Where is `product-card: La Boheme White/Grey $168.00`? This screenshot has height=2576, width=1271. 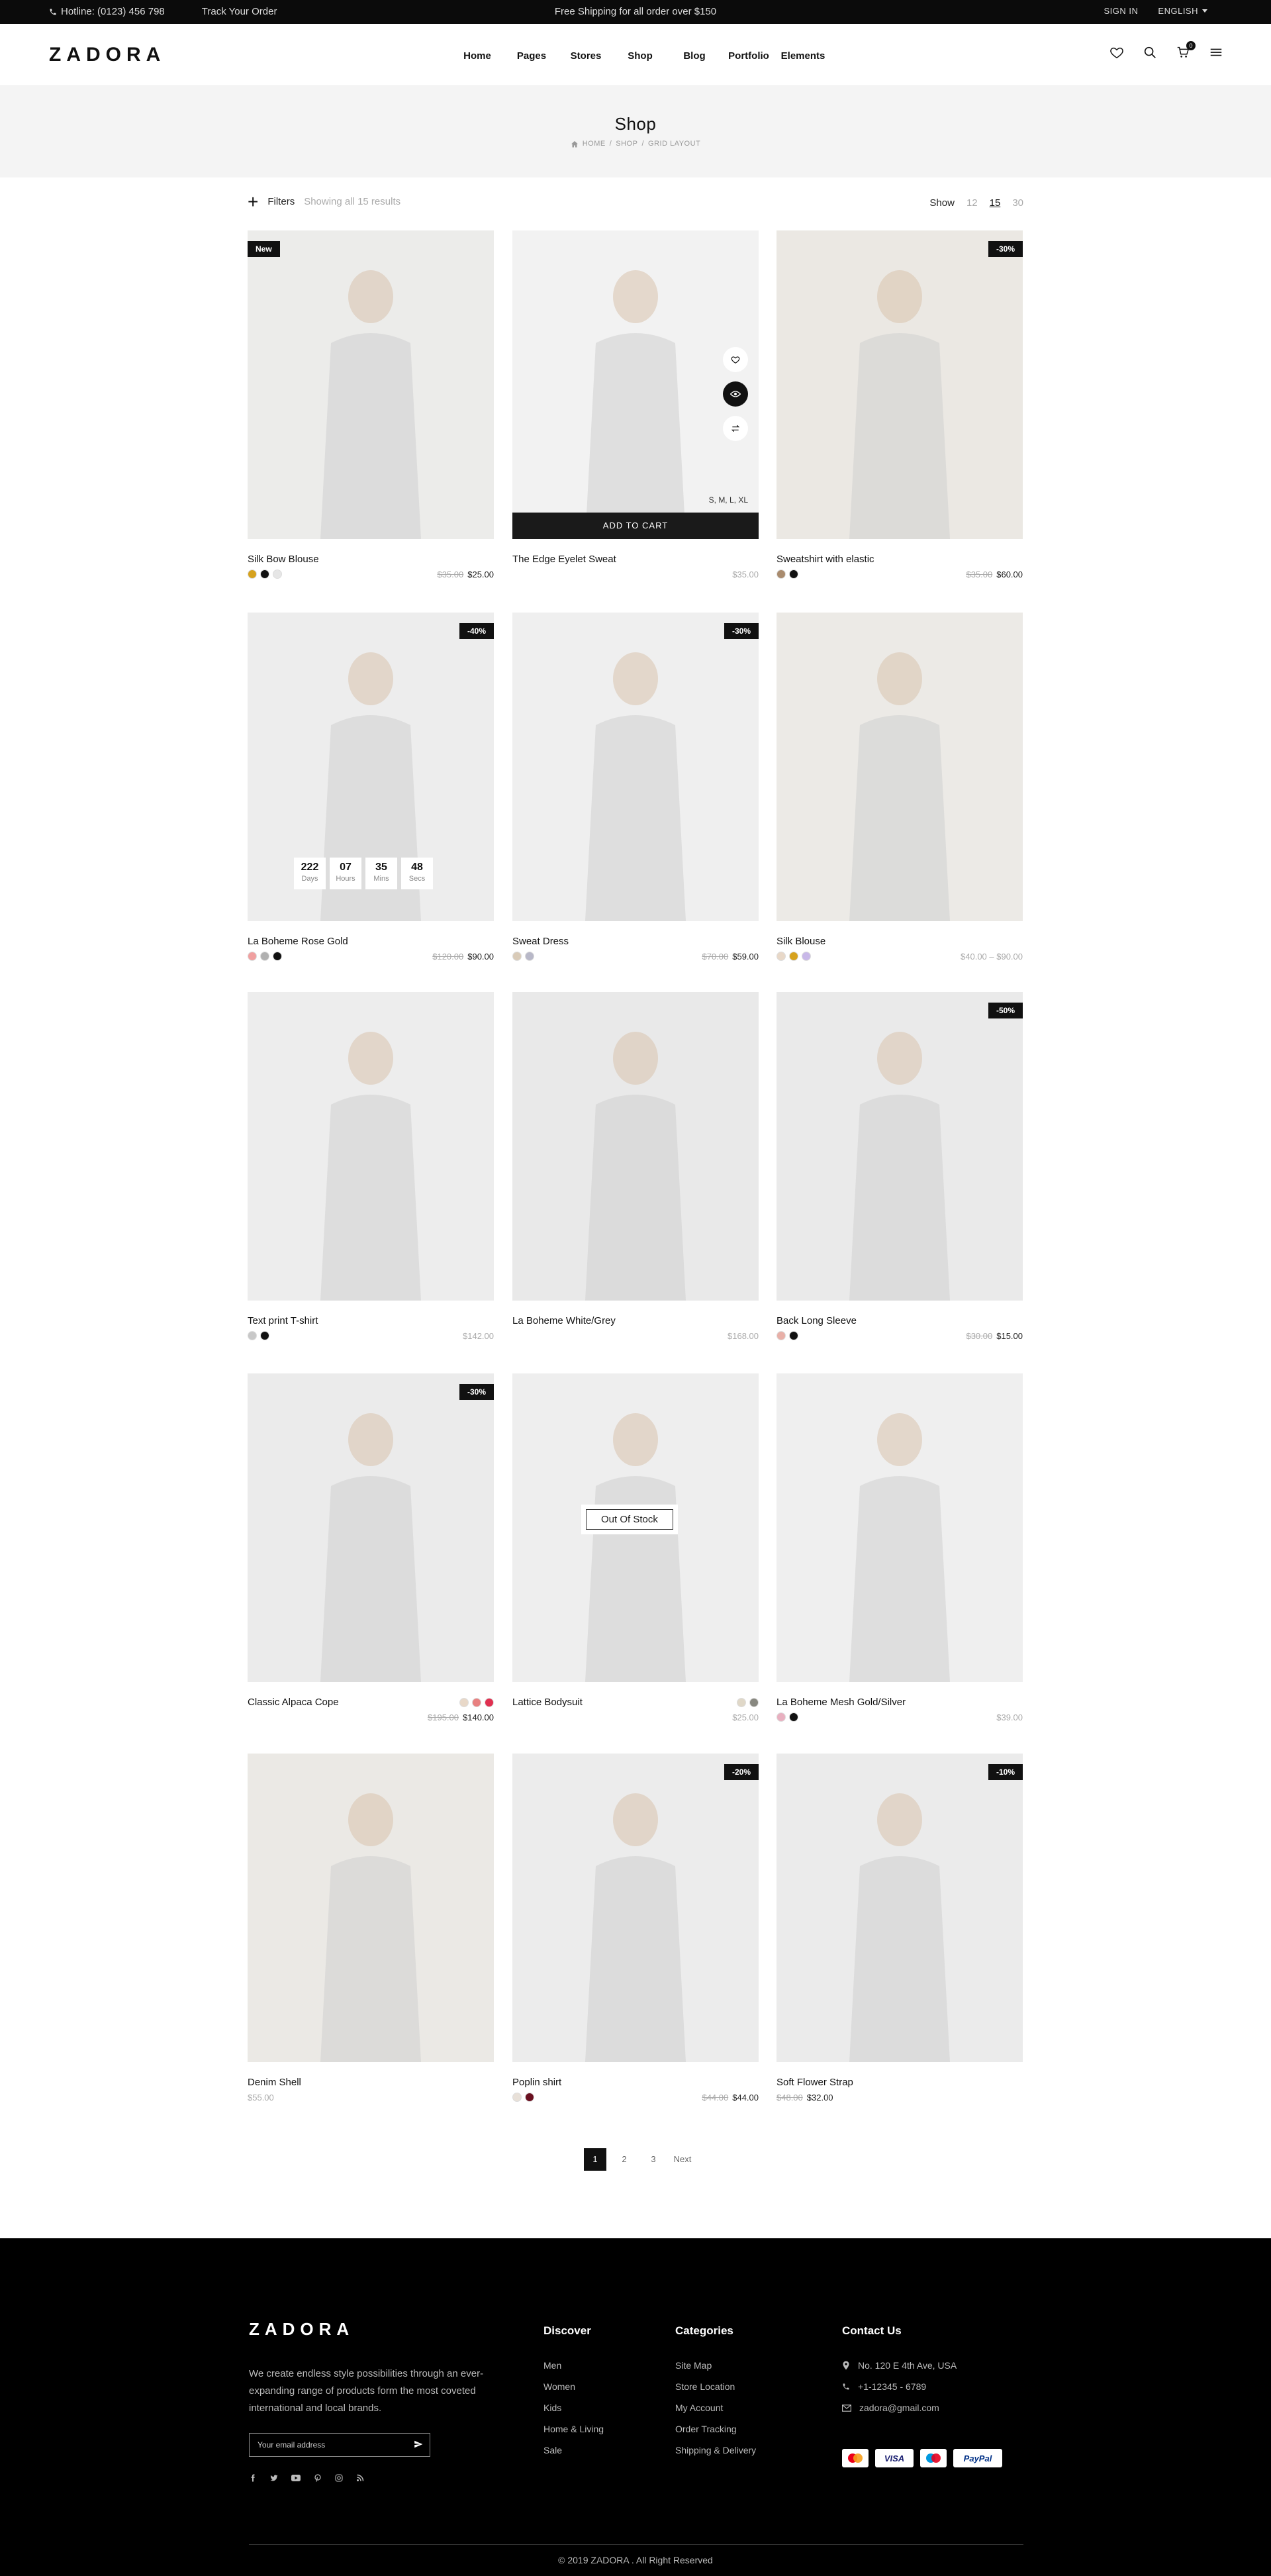 product-card: La Boheme White/Grey $168.00 is located at coordinates (636, 1171).